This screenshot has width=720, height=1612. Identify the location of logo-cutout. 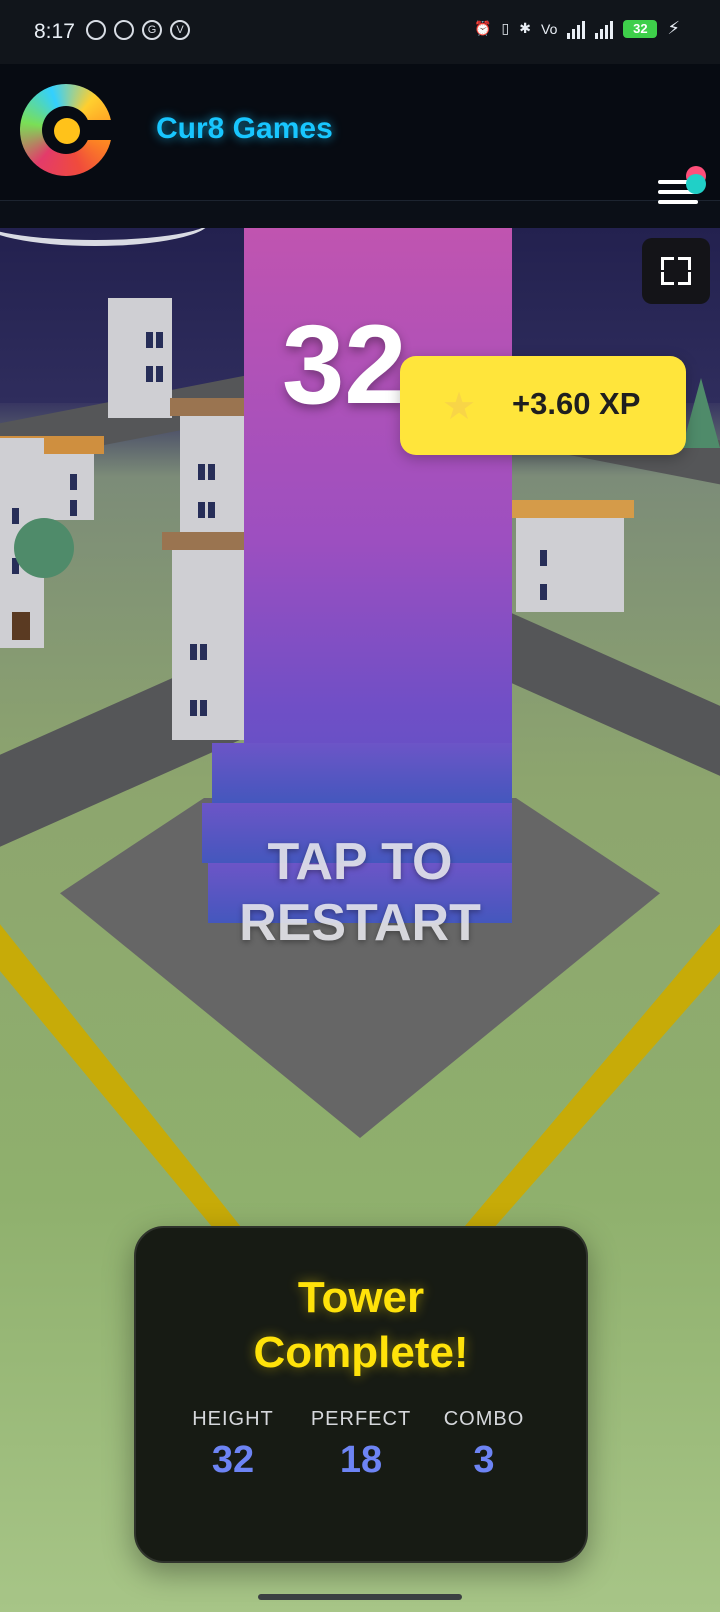
(100, 130).